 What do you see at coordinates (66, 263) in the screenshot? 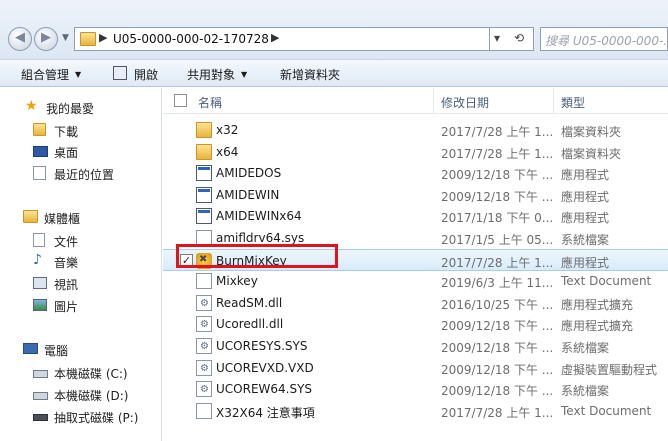
I see `nav-label: 音樂` at bounding box center [66, 263].